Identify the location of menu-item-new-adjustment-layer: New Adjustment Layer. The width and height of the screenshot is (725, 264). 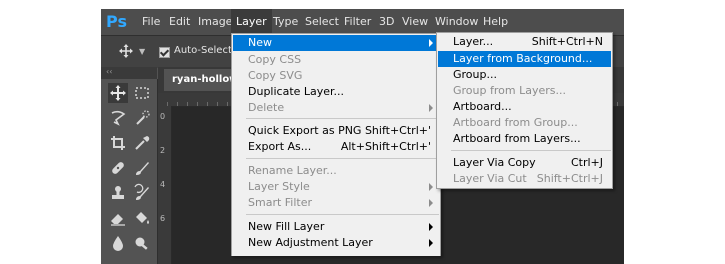
(336, 243).